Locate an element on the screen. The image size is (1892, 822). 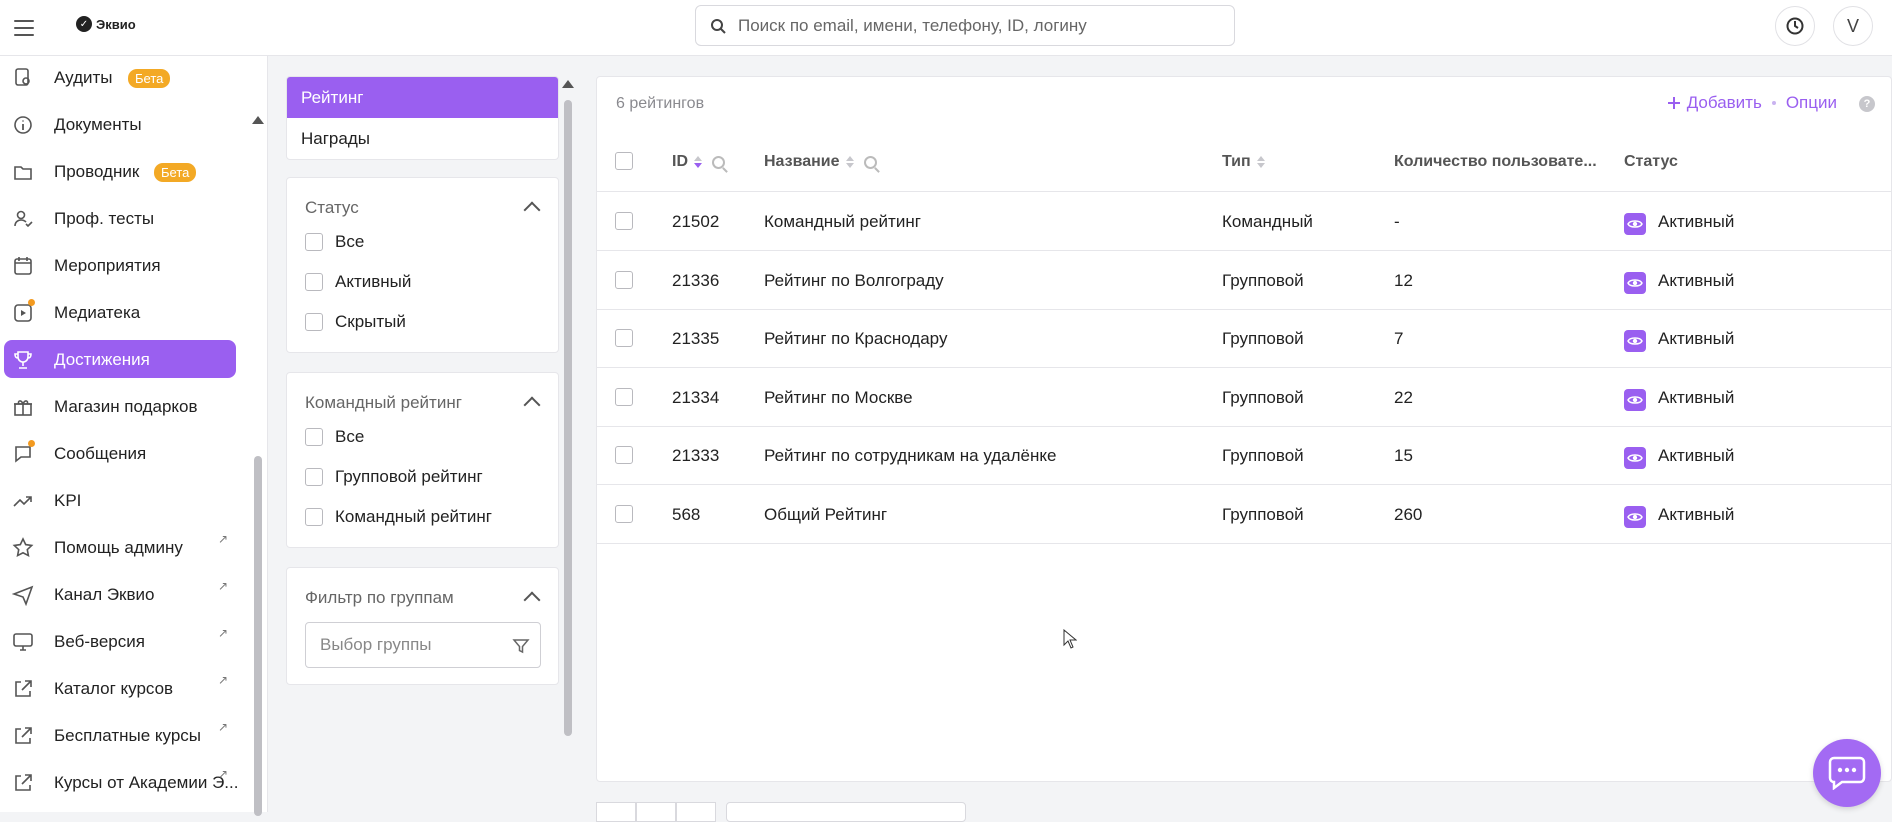
sidebar-item-13: Каталог курсов ↗ is located at coordinates (120, 688).